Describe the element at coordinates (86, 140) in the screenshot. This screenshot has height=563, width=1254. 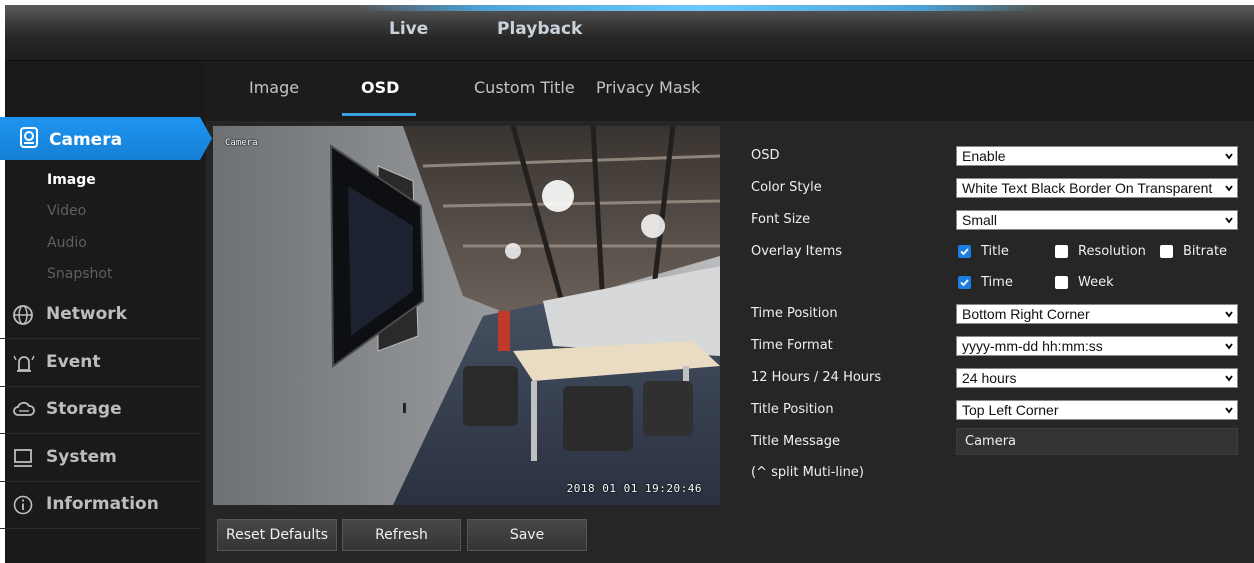
I see `sidebar-item-camera-label: Camera` at that location.